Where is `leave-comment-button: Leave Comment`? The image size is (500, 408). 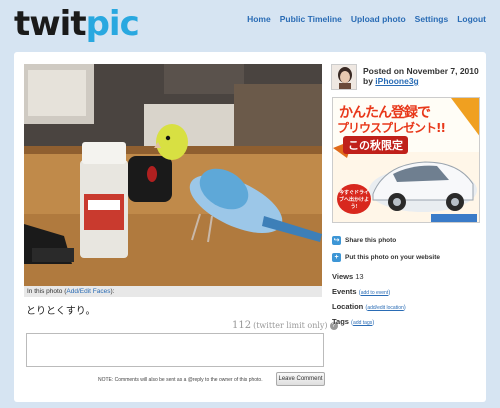 leave-comment-button: Leave Comment is located at coordinates (300, 379).